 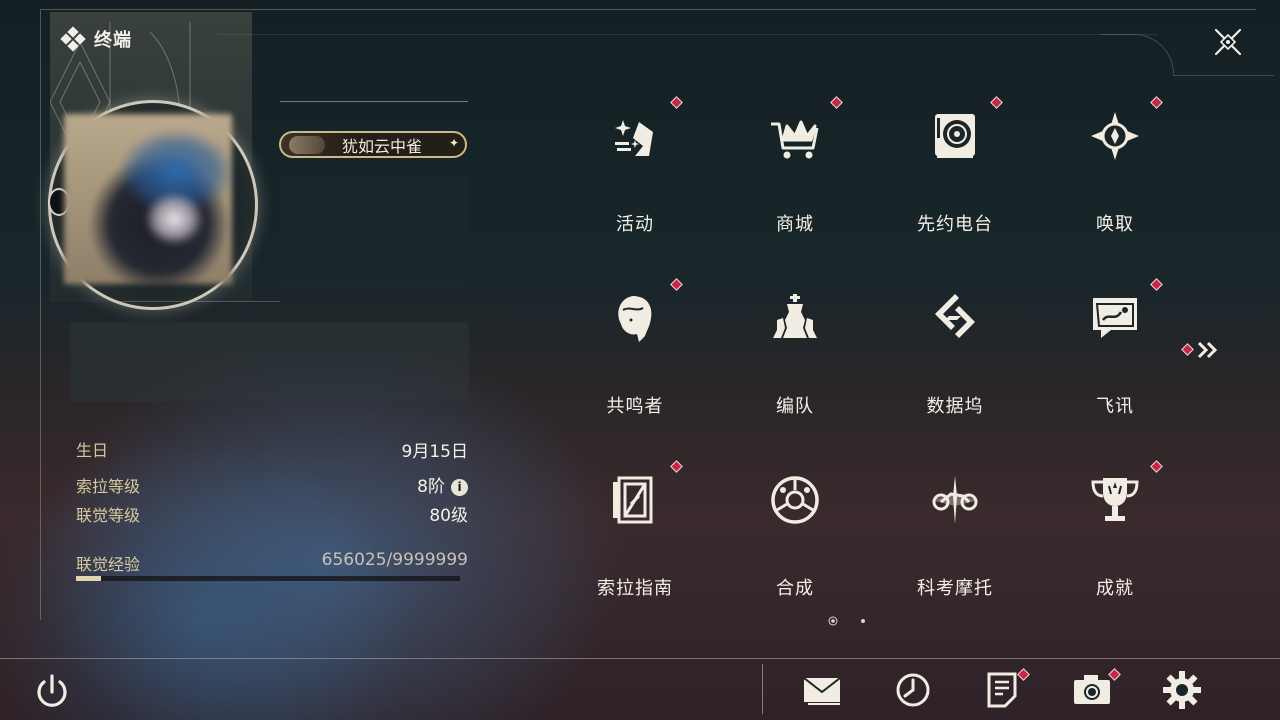 What do you see at coordinates (108, 564) in the screenshot?
I see `union-exp-label: 联觉经验` at bounding box center [108, 564].